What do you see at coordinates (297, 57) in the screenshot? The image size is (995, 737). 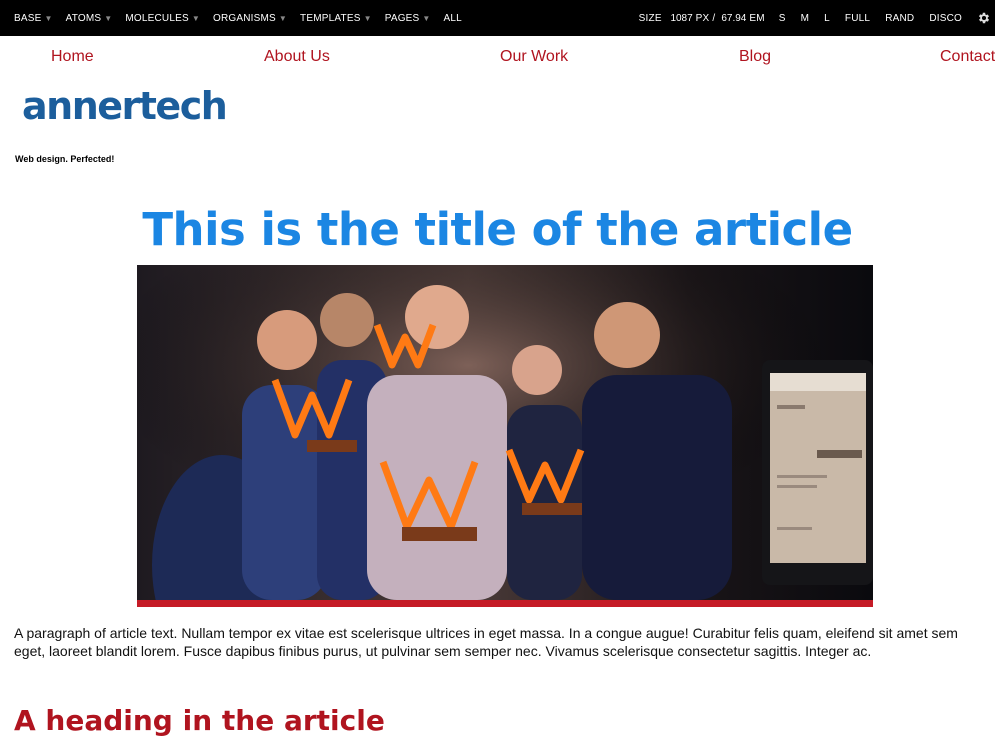 I see `nav-item-about-us: About Us` at bounding box center [297, 57].